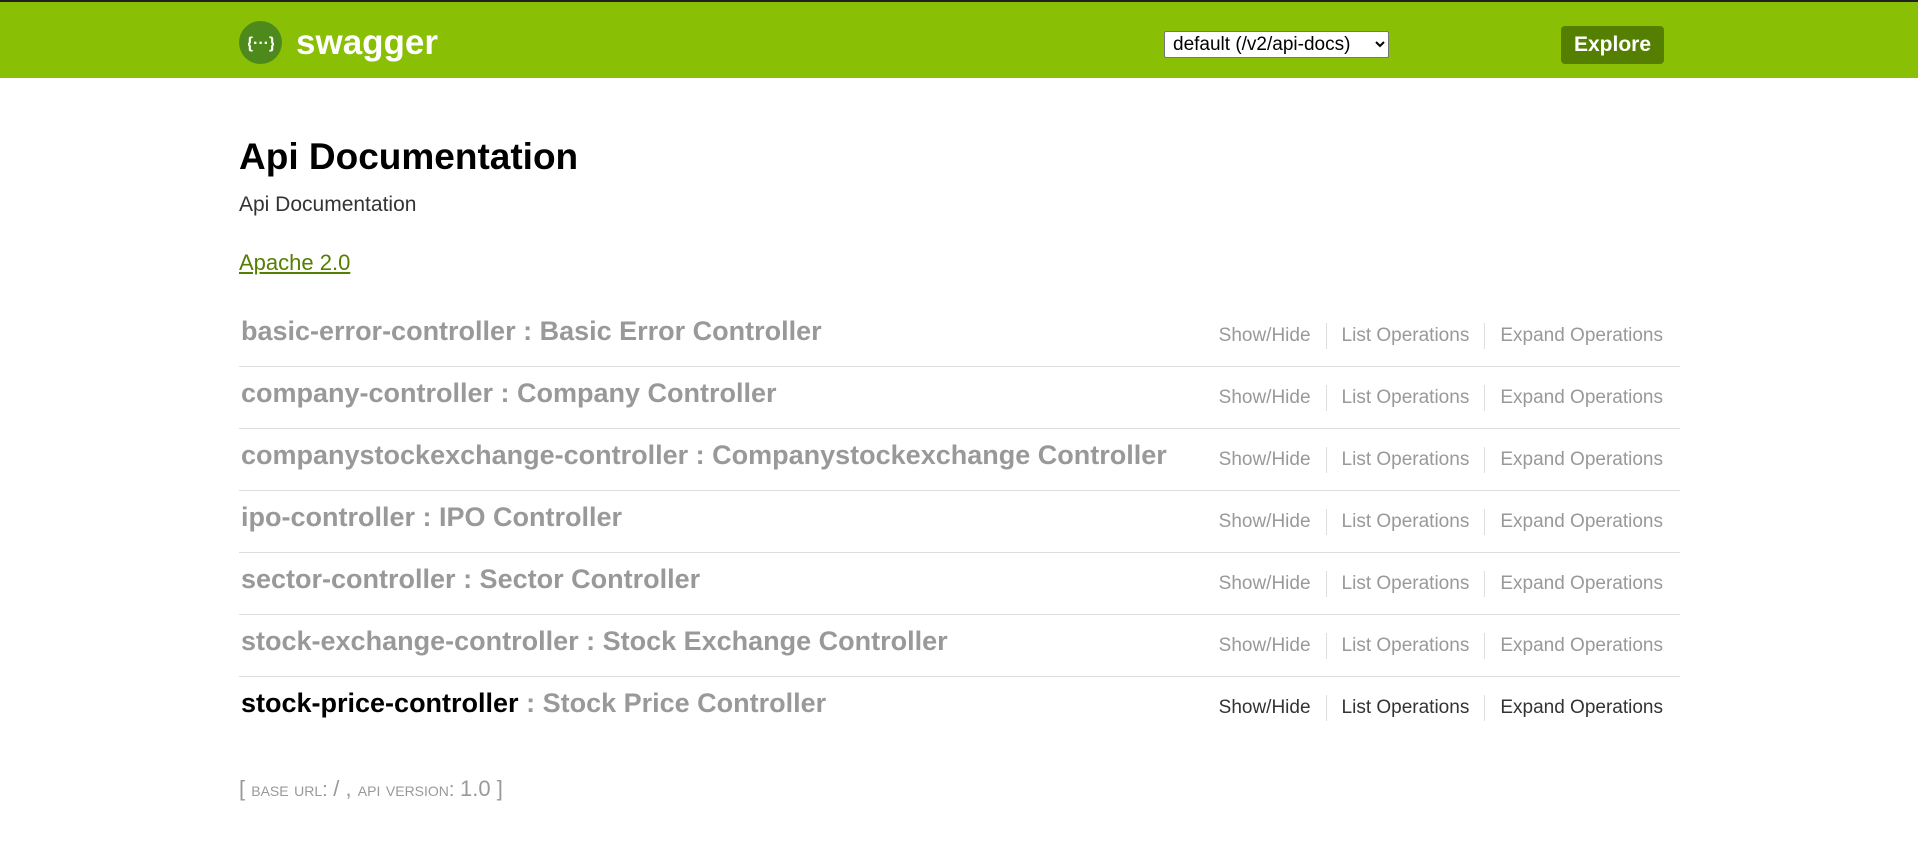 This screenshot has width=1918, height=865. Describe the element at coordinates (328, 517) in the screenshot. I see `resource-name: ipo-controller` at that location.